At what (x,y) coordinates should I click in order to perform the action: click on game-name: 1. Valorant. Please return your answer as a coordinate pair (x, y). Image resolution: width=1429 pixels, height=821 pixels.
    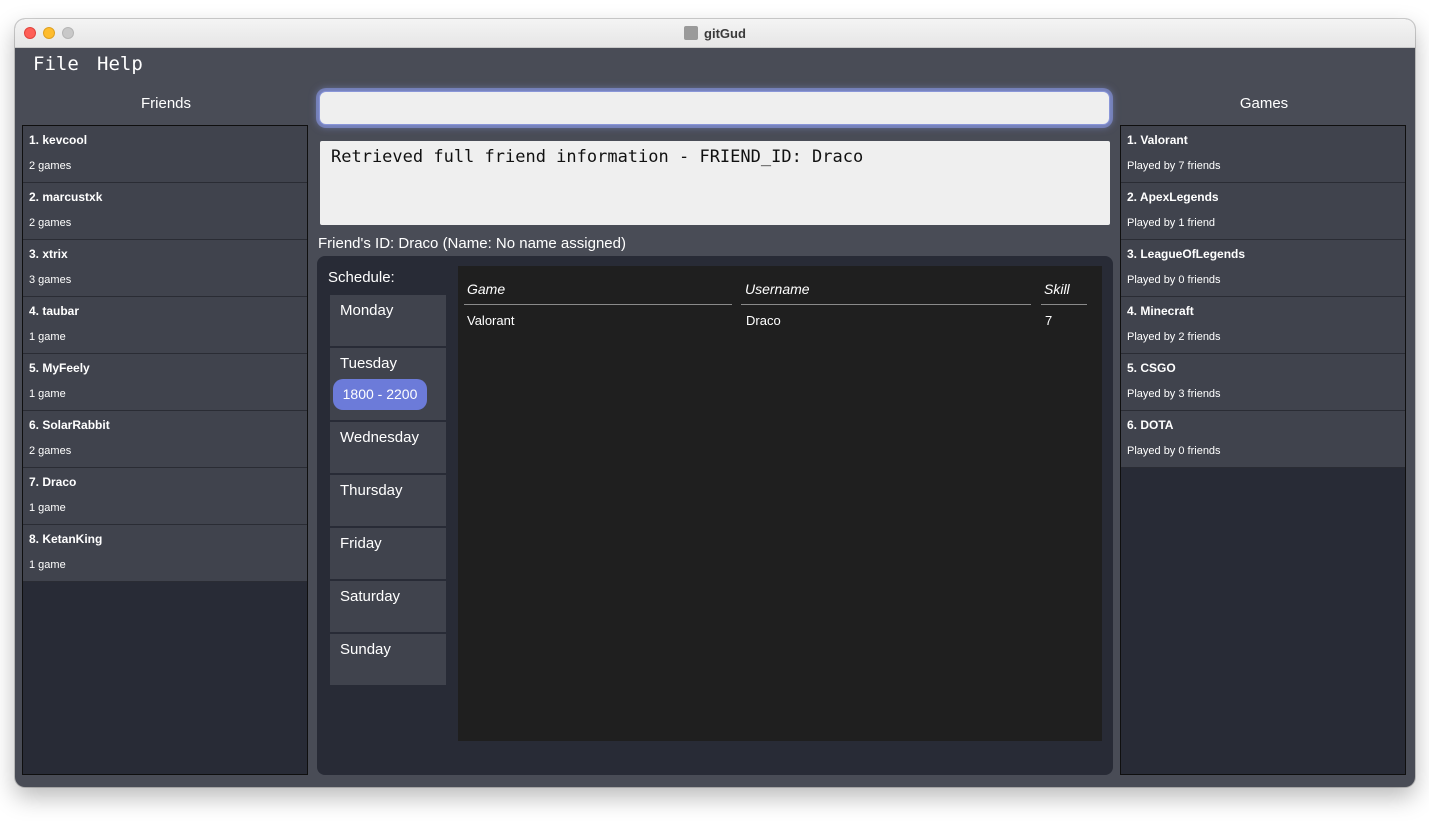
    Looking at the image, I should click on (1157, 140).